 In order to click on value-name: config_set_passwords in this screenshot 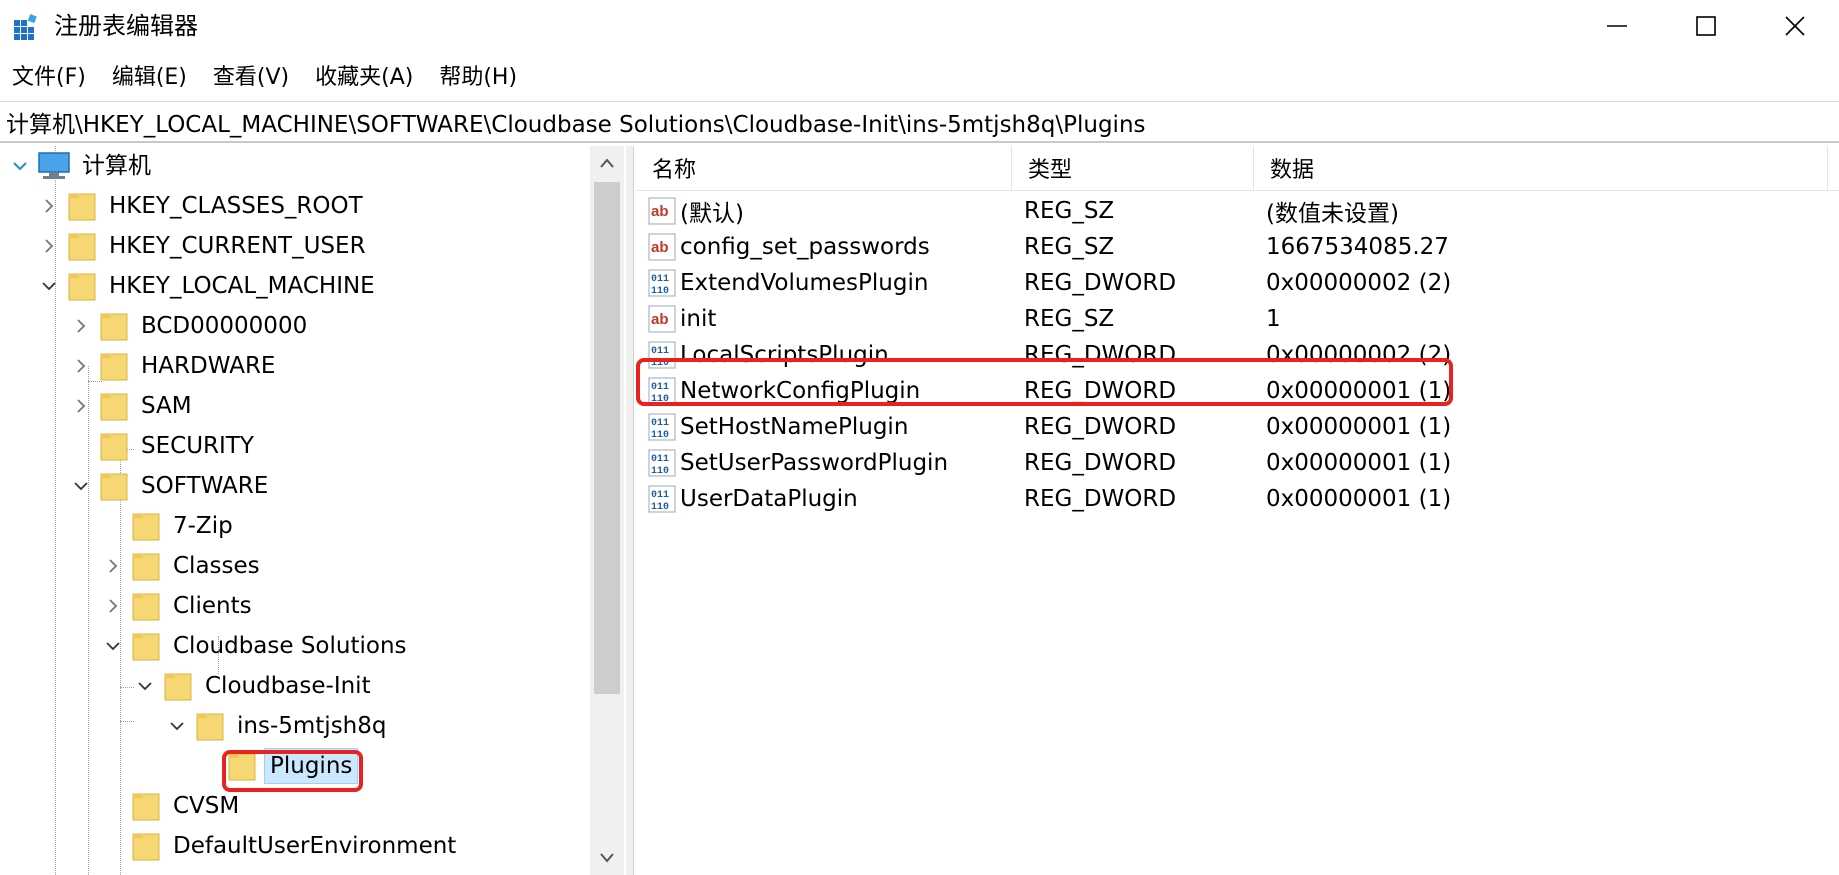, I will do `click(805, 247)`.